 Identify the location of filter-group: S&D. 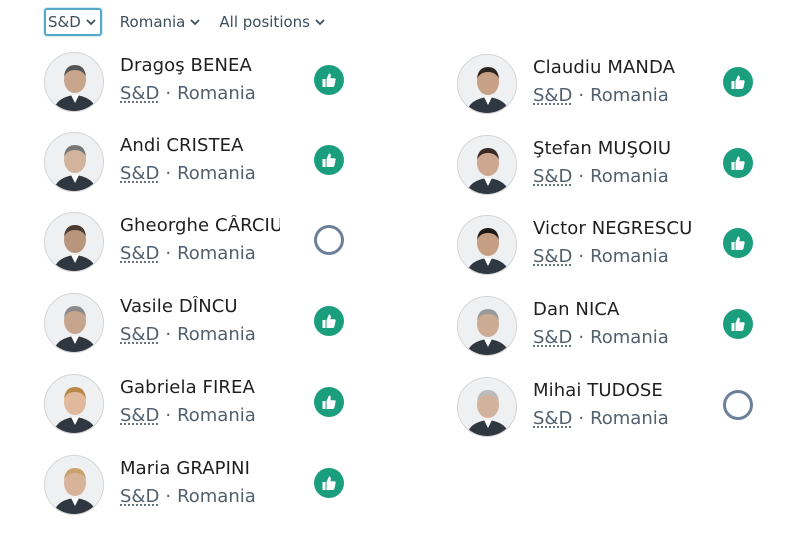
(73, 22).